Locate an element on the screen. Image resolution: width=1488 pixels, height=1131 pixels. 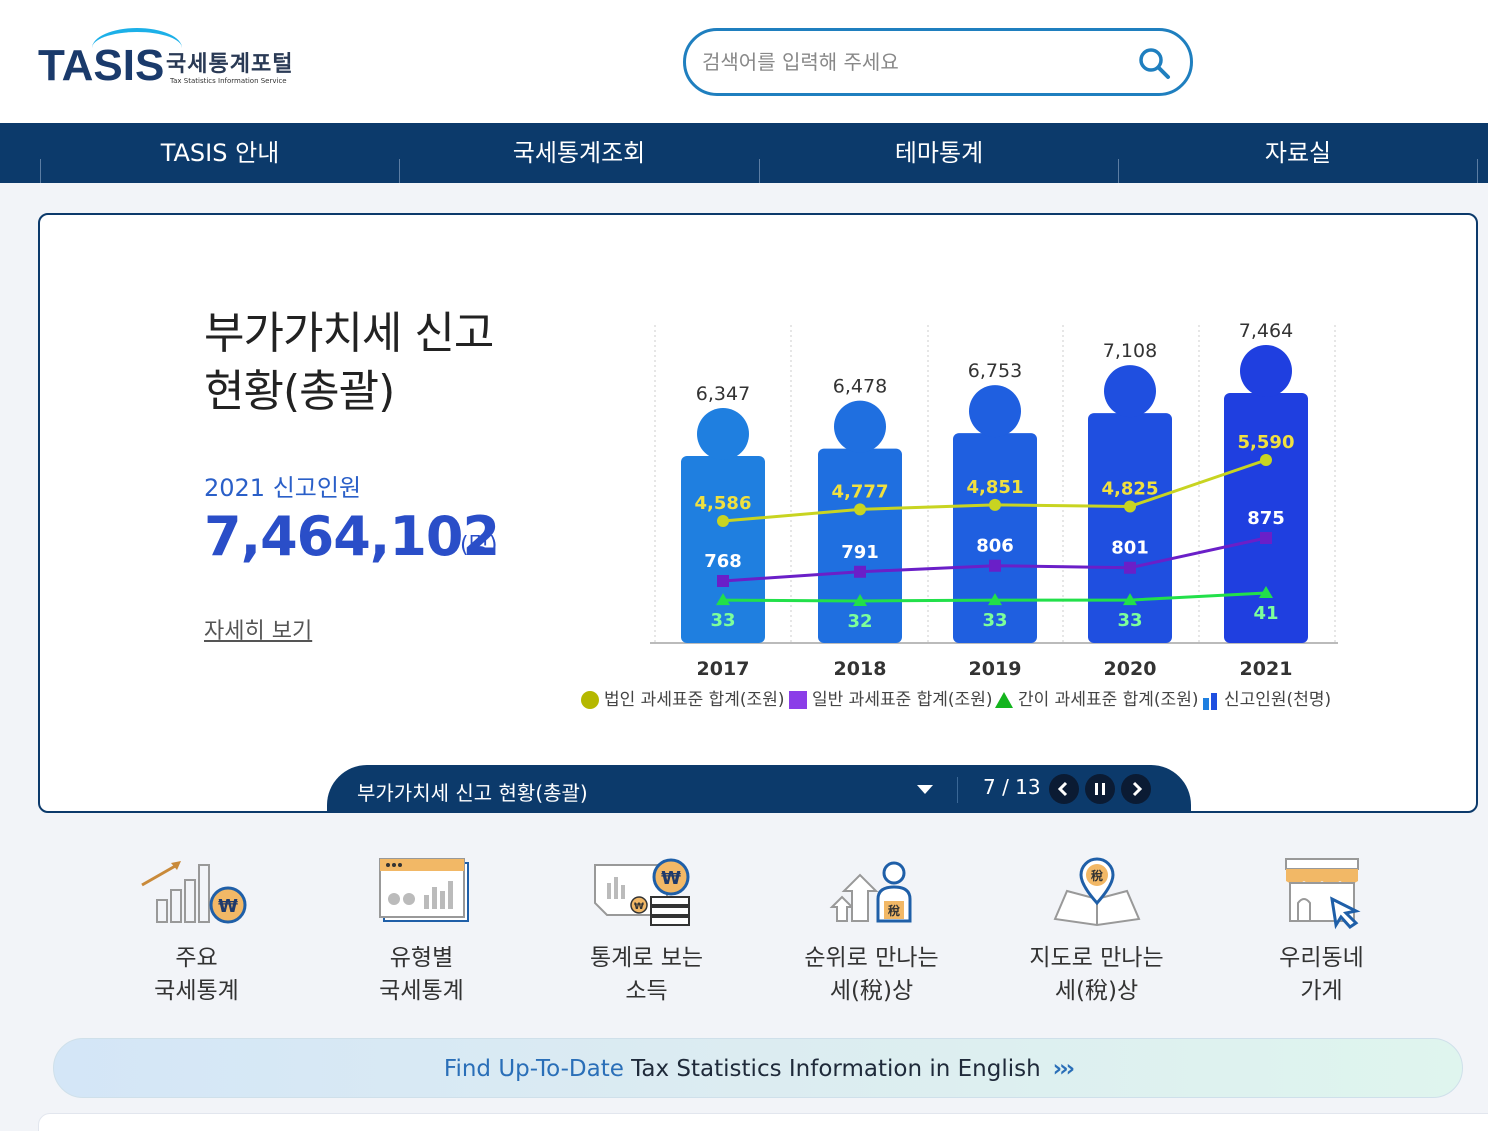
legend-label: 법인 과세표준 합계(조원) is located at coordinates (694, 700).